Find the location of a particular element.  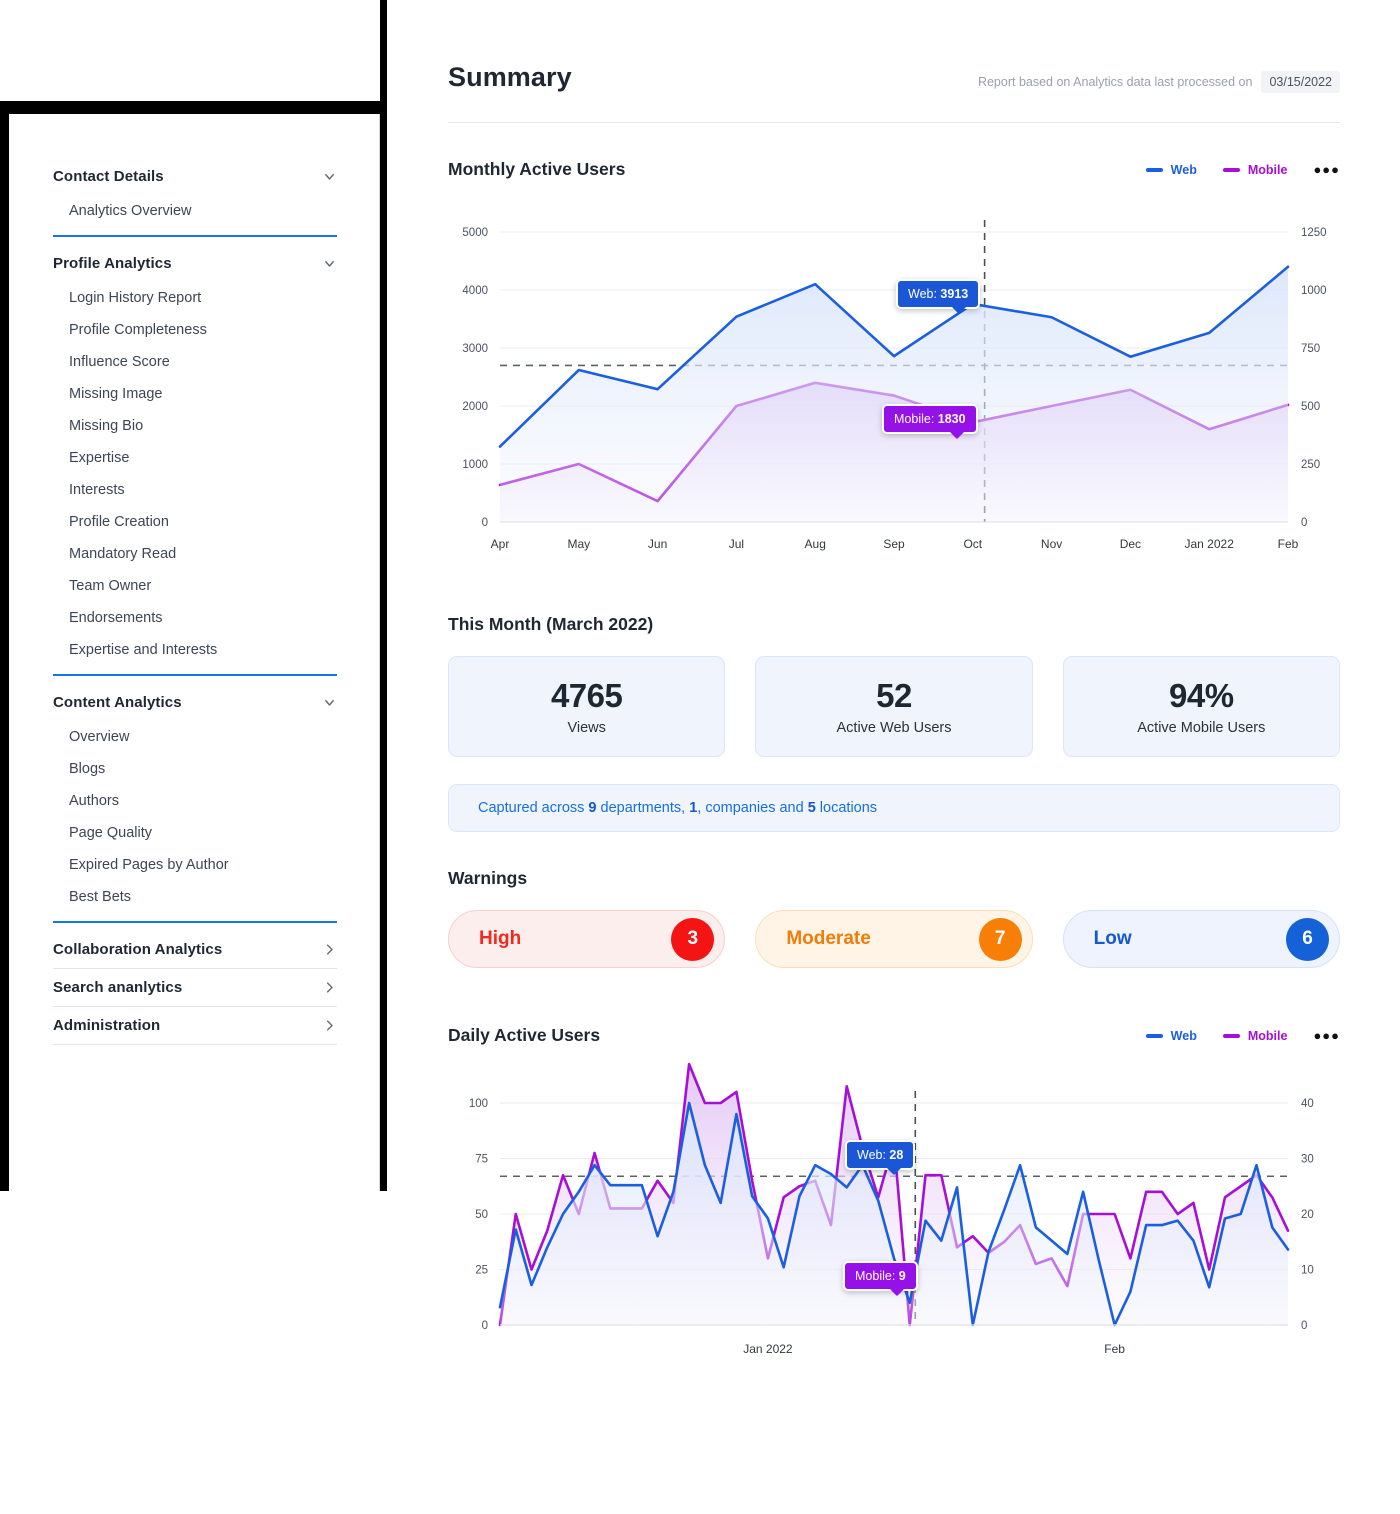

sidebar-item-expertise: Expertise is located at coordinates (195, 458).